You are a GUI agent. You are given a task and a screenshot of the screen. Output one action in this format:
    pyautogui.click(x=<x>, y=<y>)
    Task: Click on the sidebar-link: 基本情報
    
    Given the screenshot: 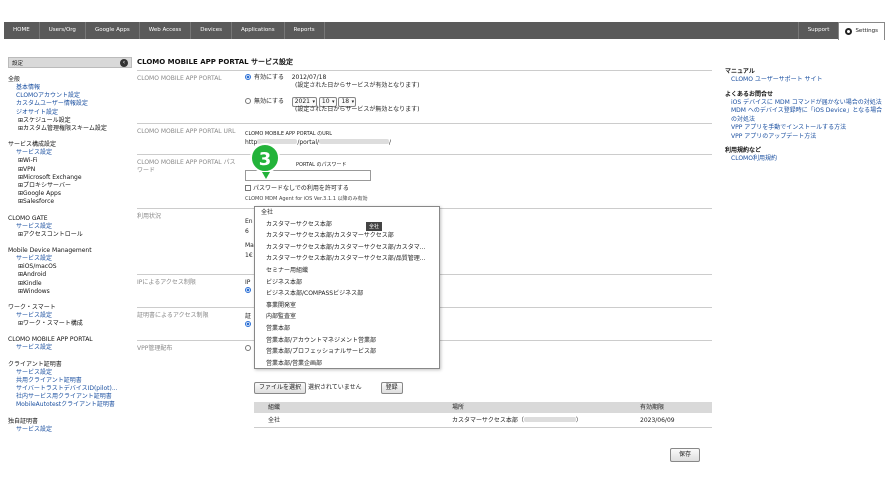 What is the action you would take?
    pyautogui.click(x=70, y=88)
    